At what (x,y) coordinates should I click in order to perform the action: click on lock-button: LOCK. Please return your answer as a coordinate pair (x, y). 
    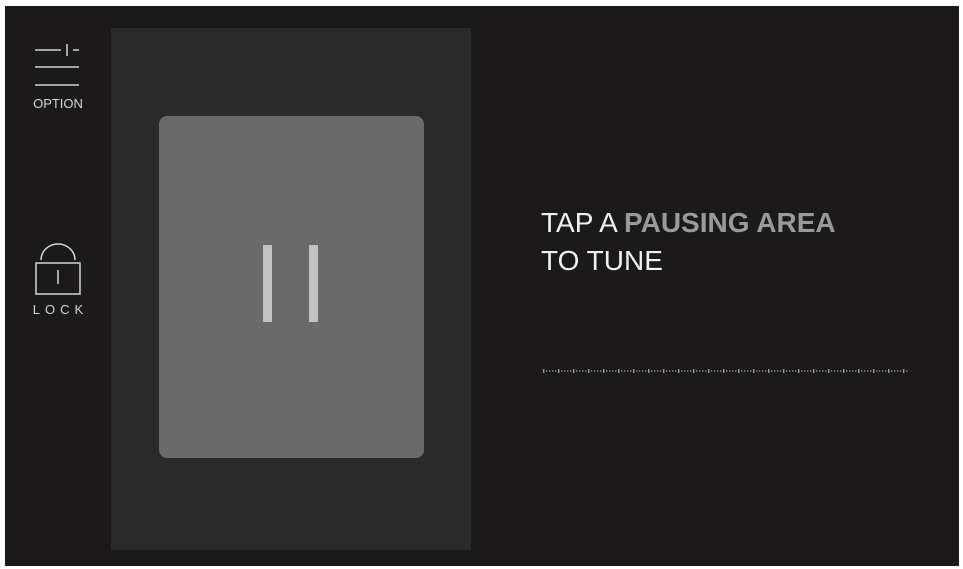
    Looking at the image, I should click on (58, 283).